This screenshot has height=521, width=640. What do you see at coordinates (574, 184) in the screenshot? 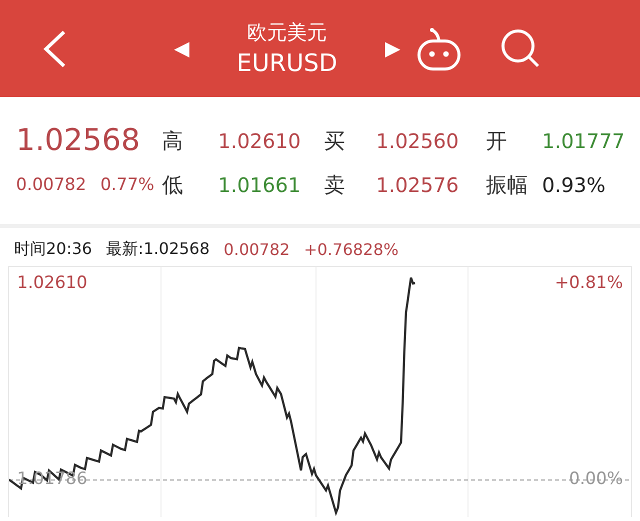
I see `field-value: 0.93%` at bounding box center [574, 184].